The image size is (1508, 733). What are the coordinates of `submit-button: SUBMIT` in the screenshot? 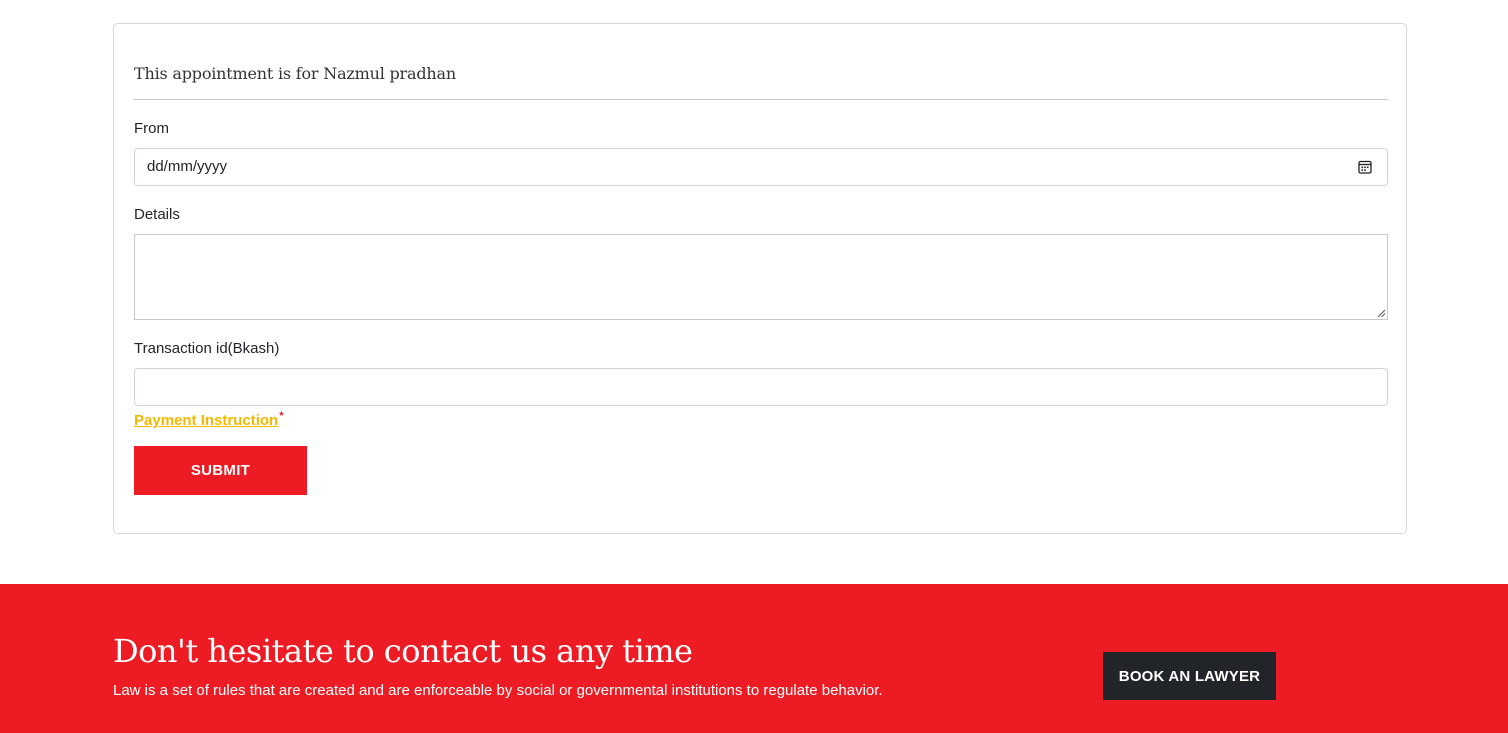 It's located at (220, 470).